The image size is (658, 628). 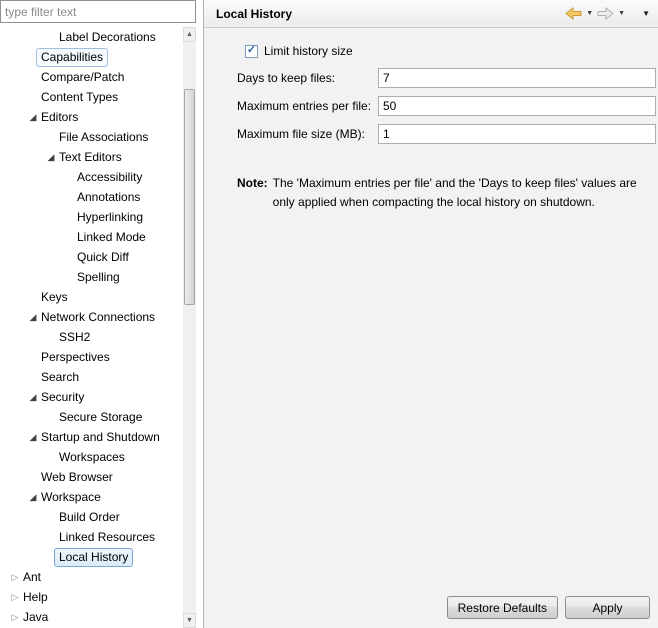 I want to click on limit-history-checkbox: ✓, so click(x=251, y=51).